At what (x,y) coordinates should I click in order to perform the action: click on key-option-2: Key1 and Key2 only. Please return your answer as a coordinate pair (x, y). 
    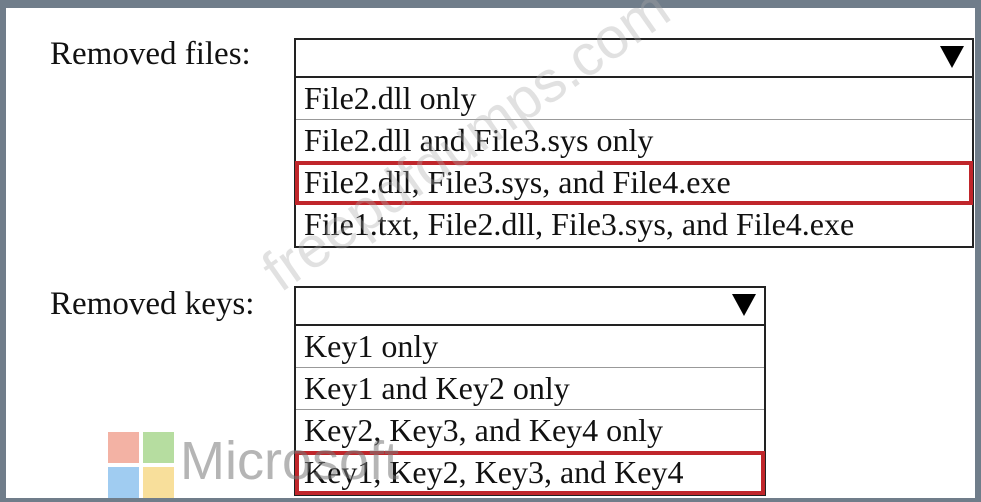
    Looking at the image, I should click on (530, 389).